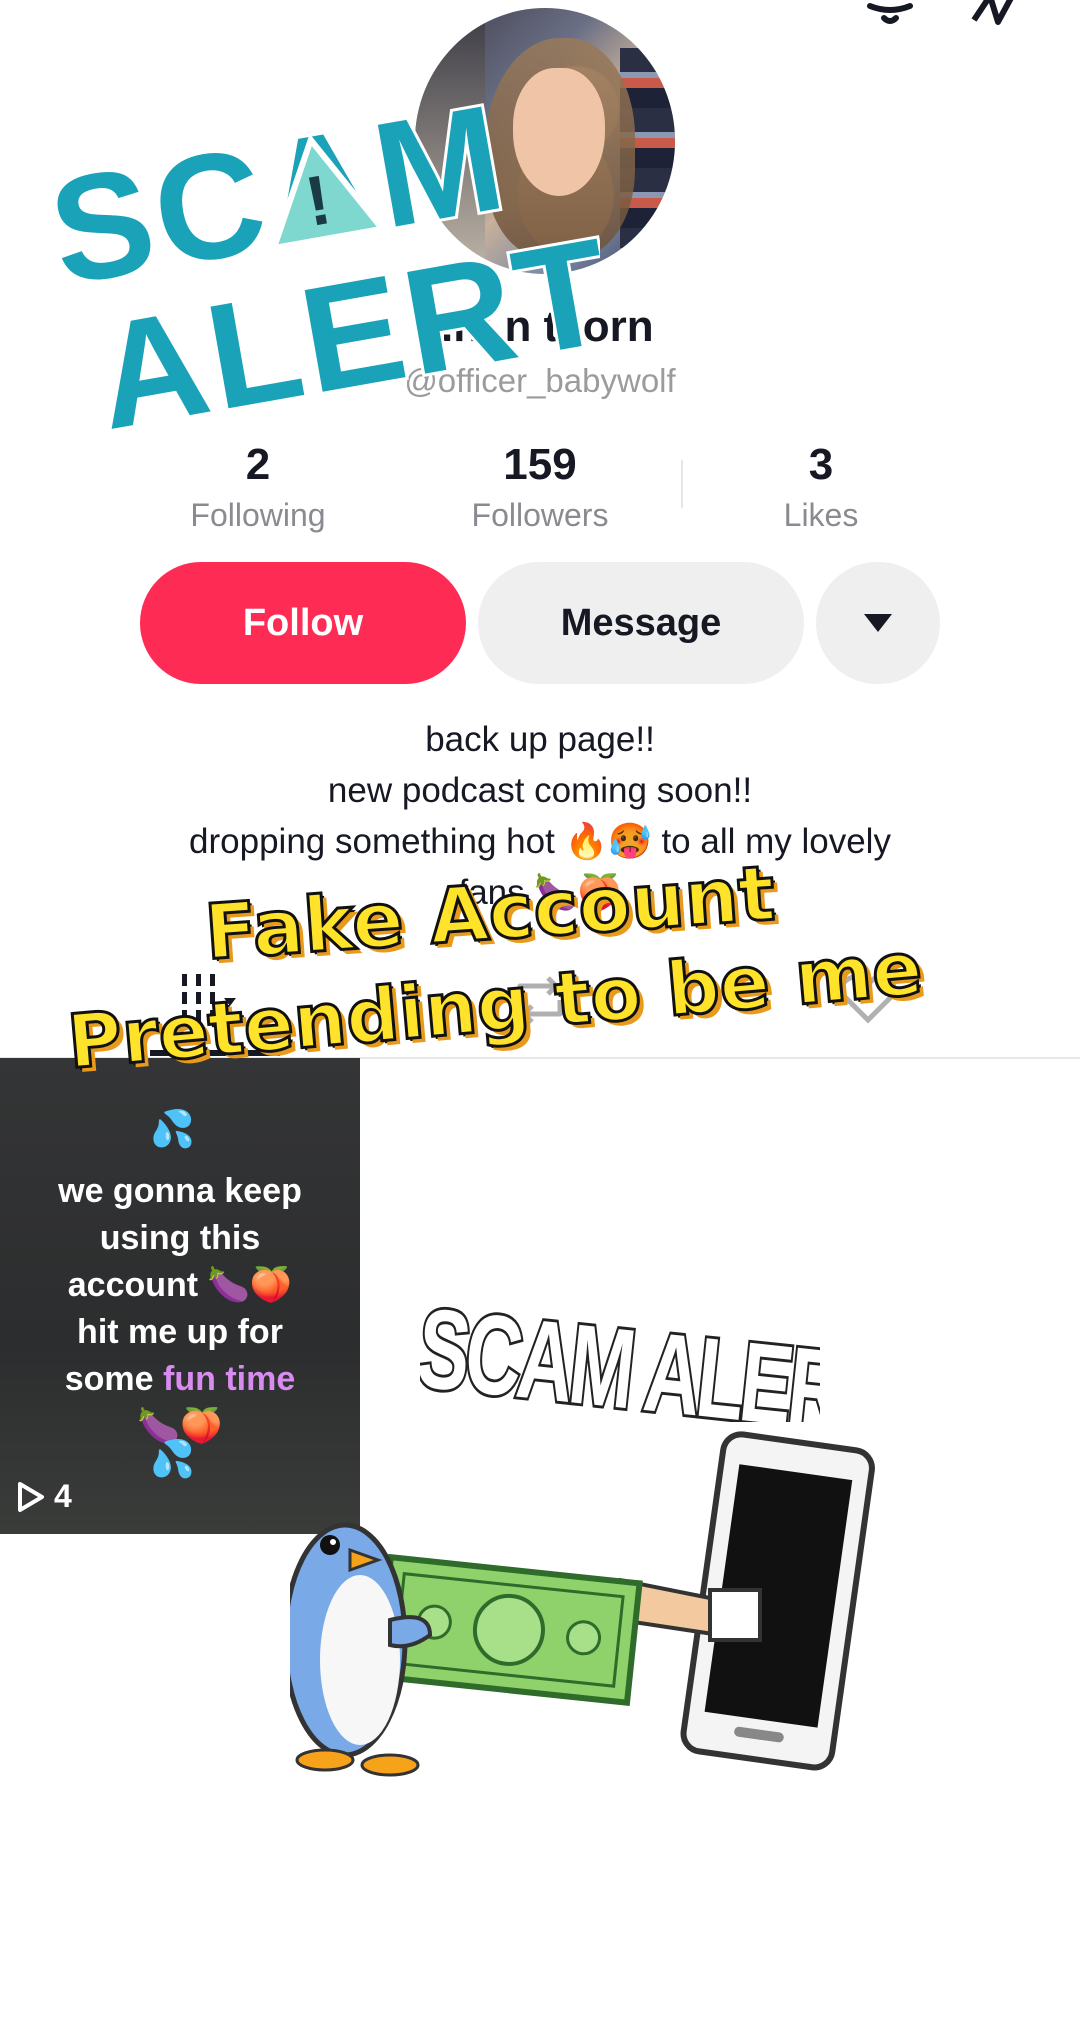 The width and height of the screenshot is (1080, 2032). Describe the element at coordinates (821, 464) in the screenshot. I see `stat-likes-count: 3` at that location.